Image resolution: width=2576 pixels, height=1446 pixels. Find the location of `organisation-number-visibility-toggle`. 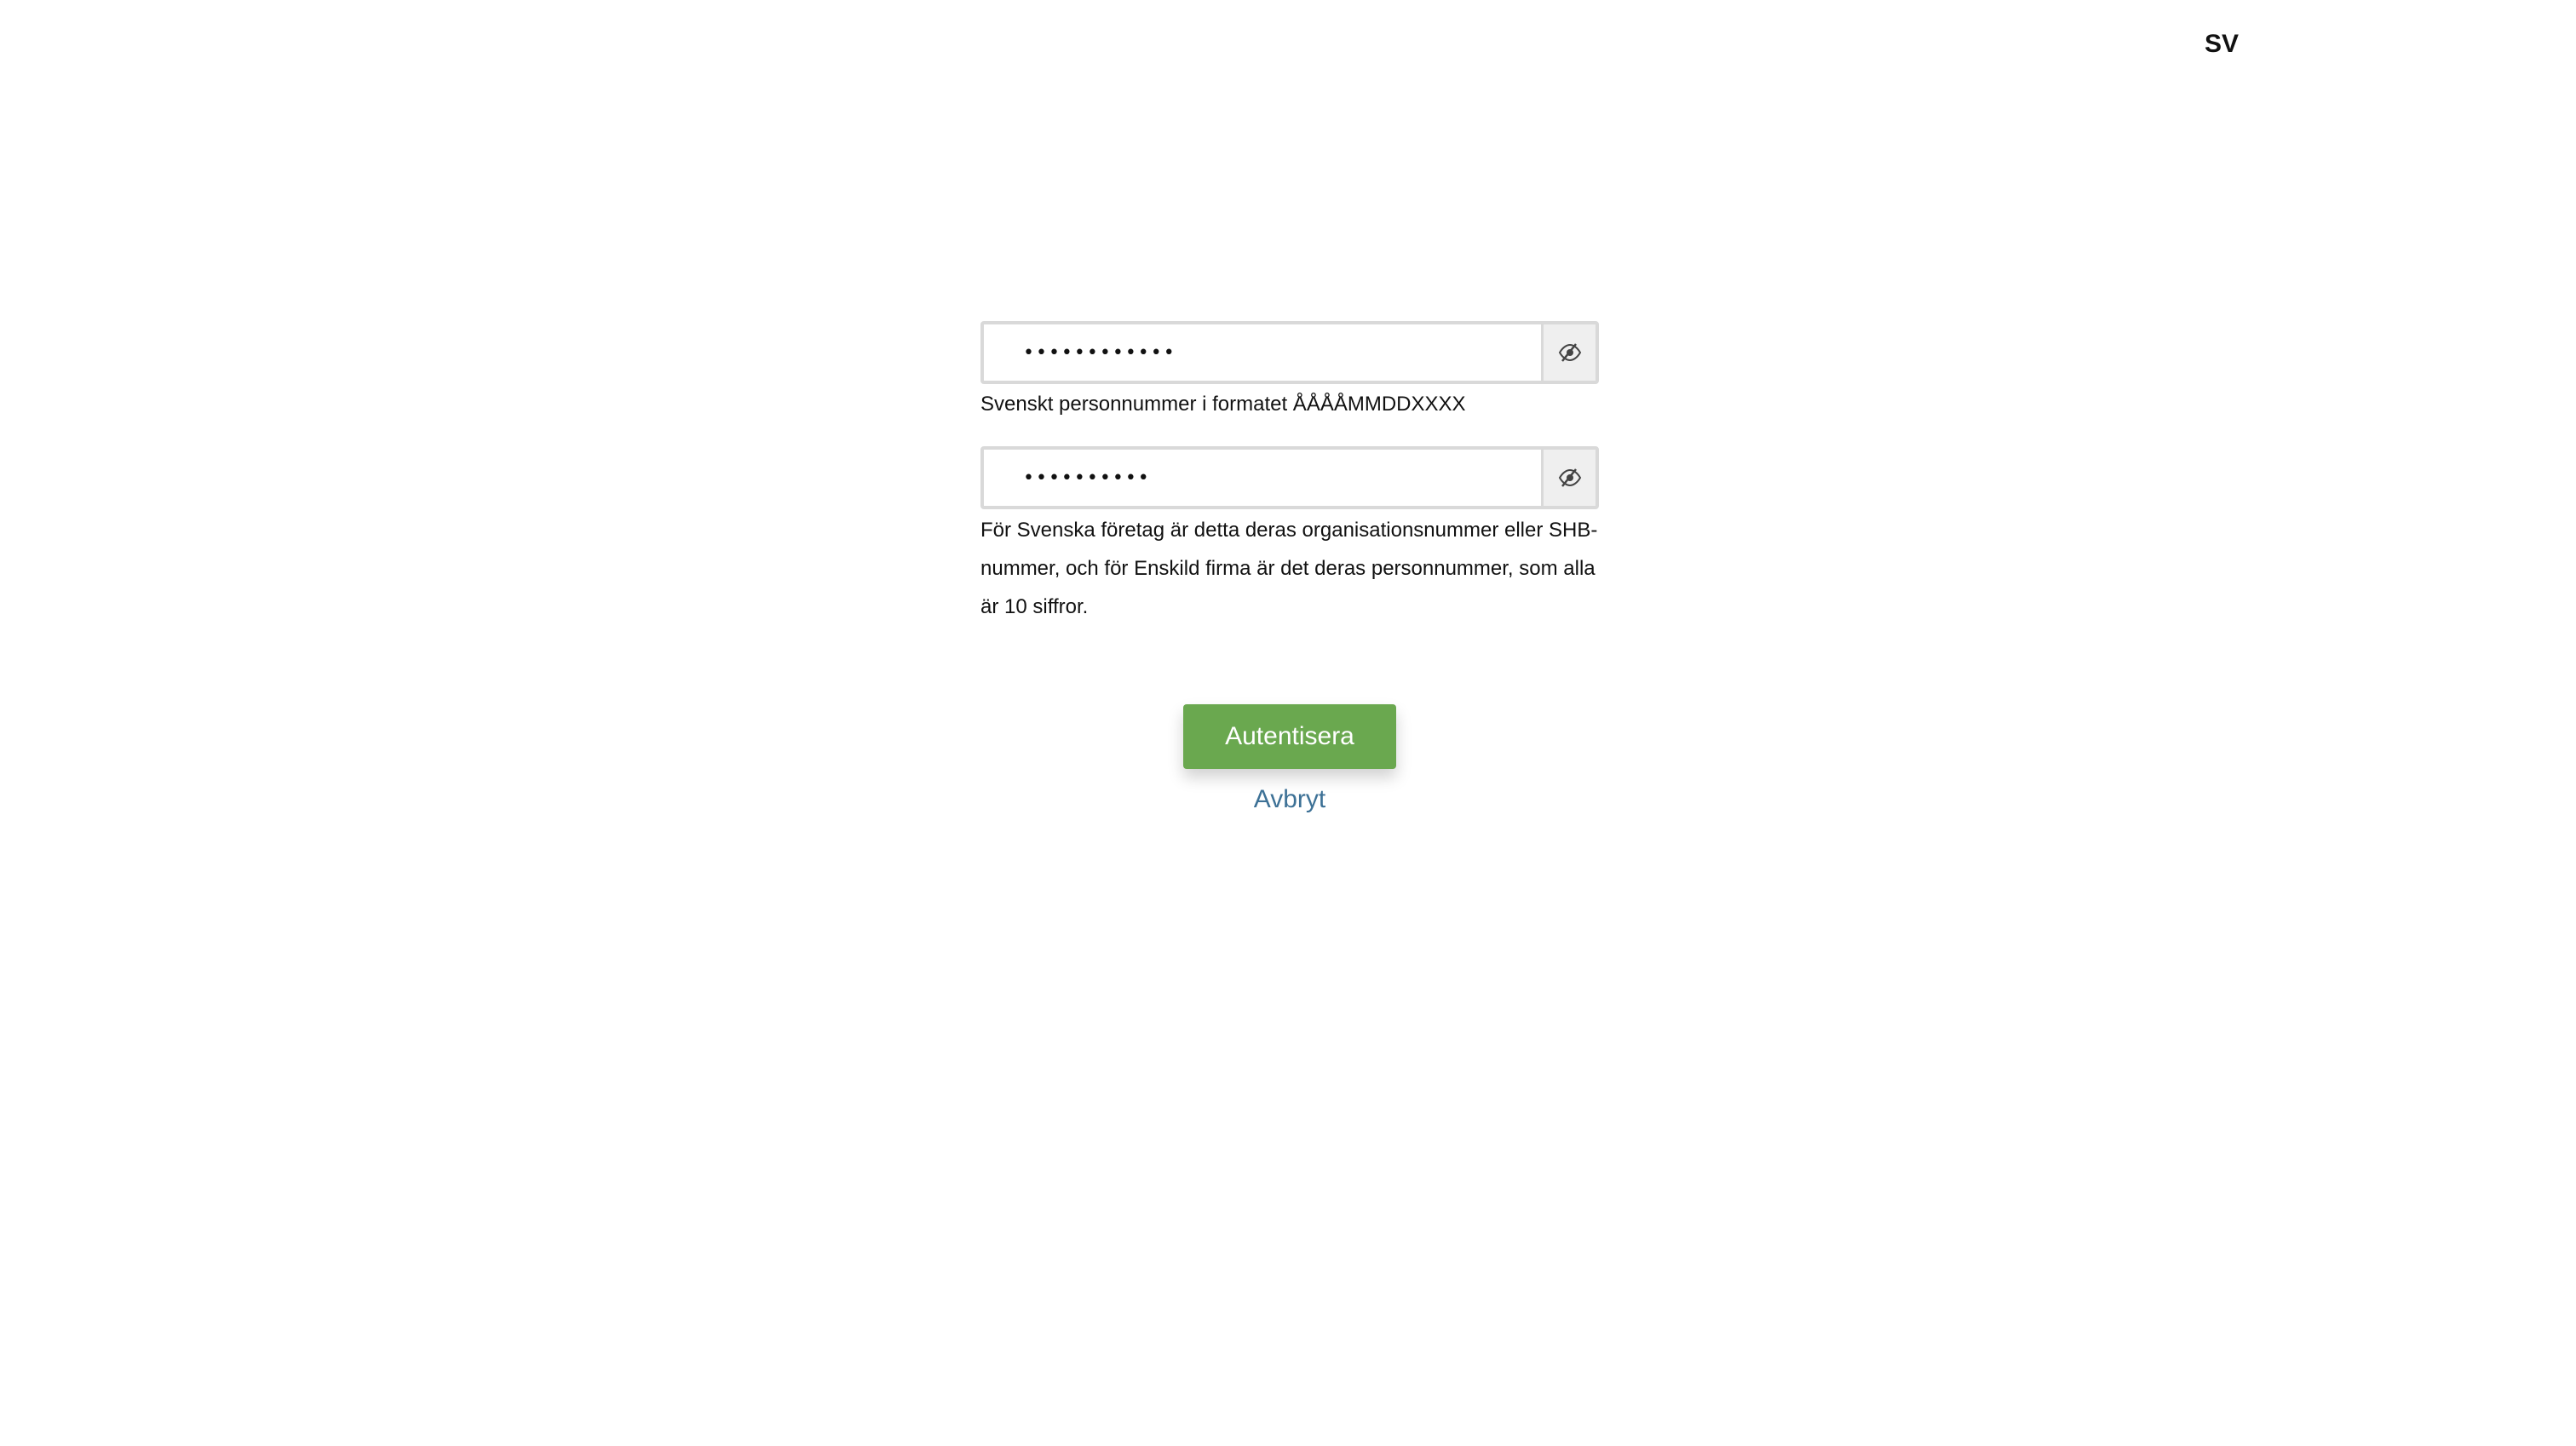

organisation-number-visibility-toggle is located at coordinates (1568, 478).